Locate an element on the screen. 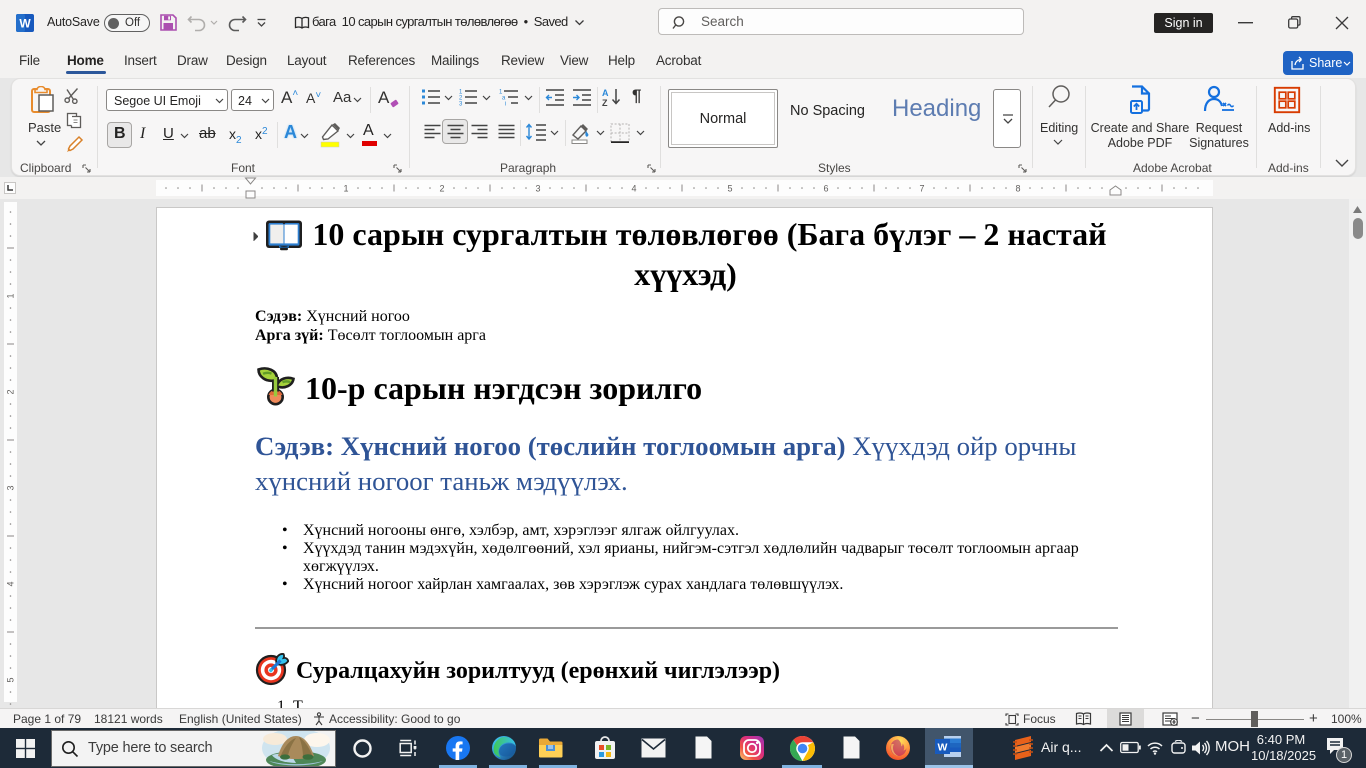 This screenshot has height=768, width=1366. svg-text: Z is located at coordinates (605, 102).